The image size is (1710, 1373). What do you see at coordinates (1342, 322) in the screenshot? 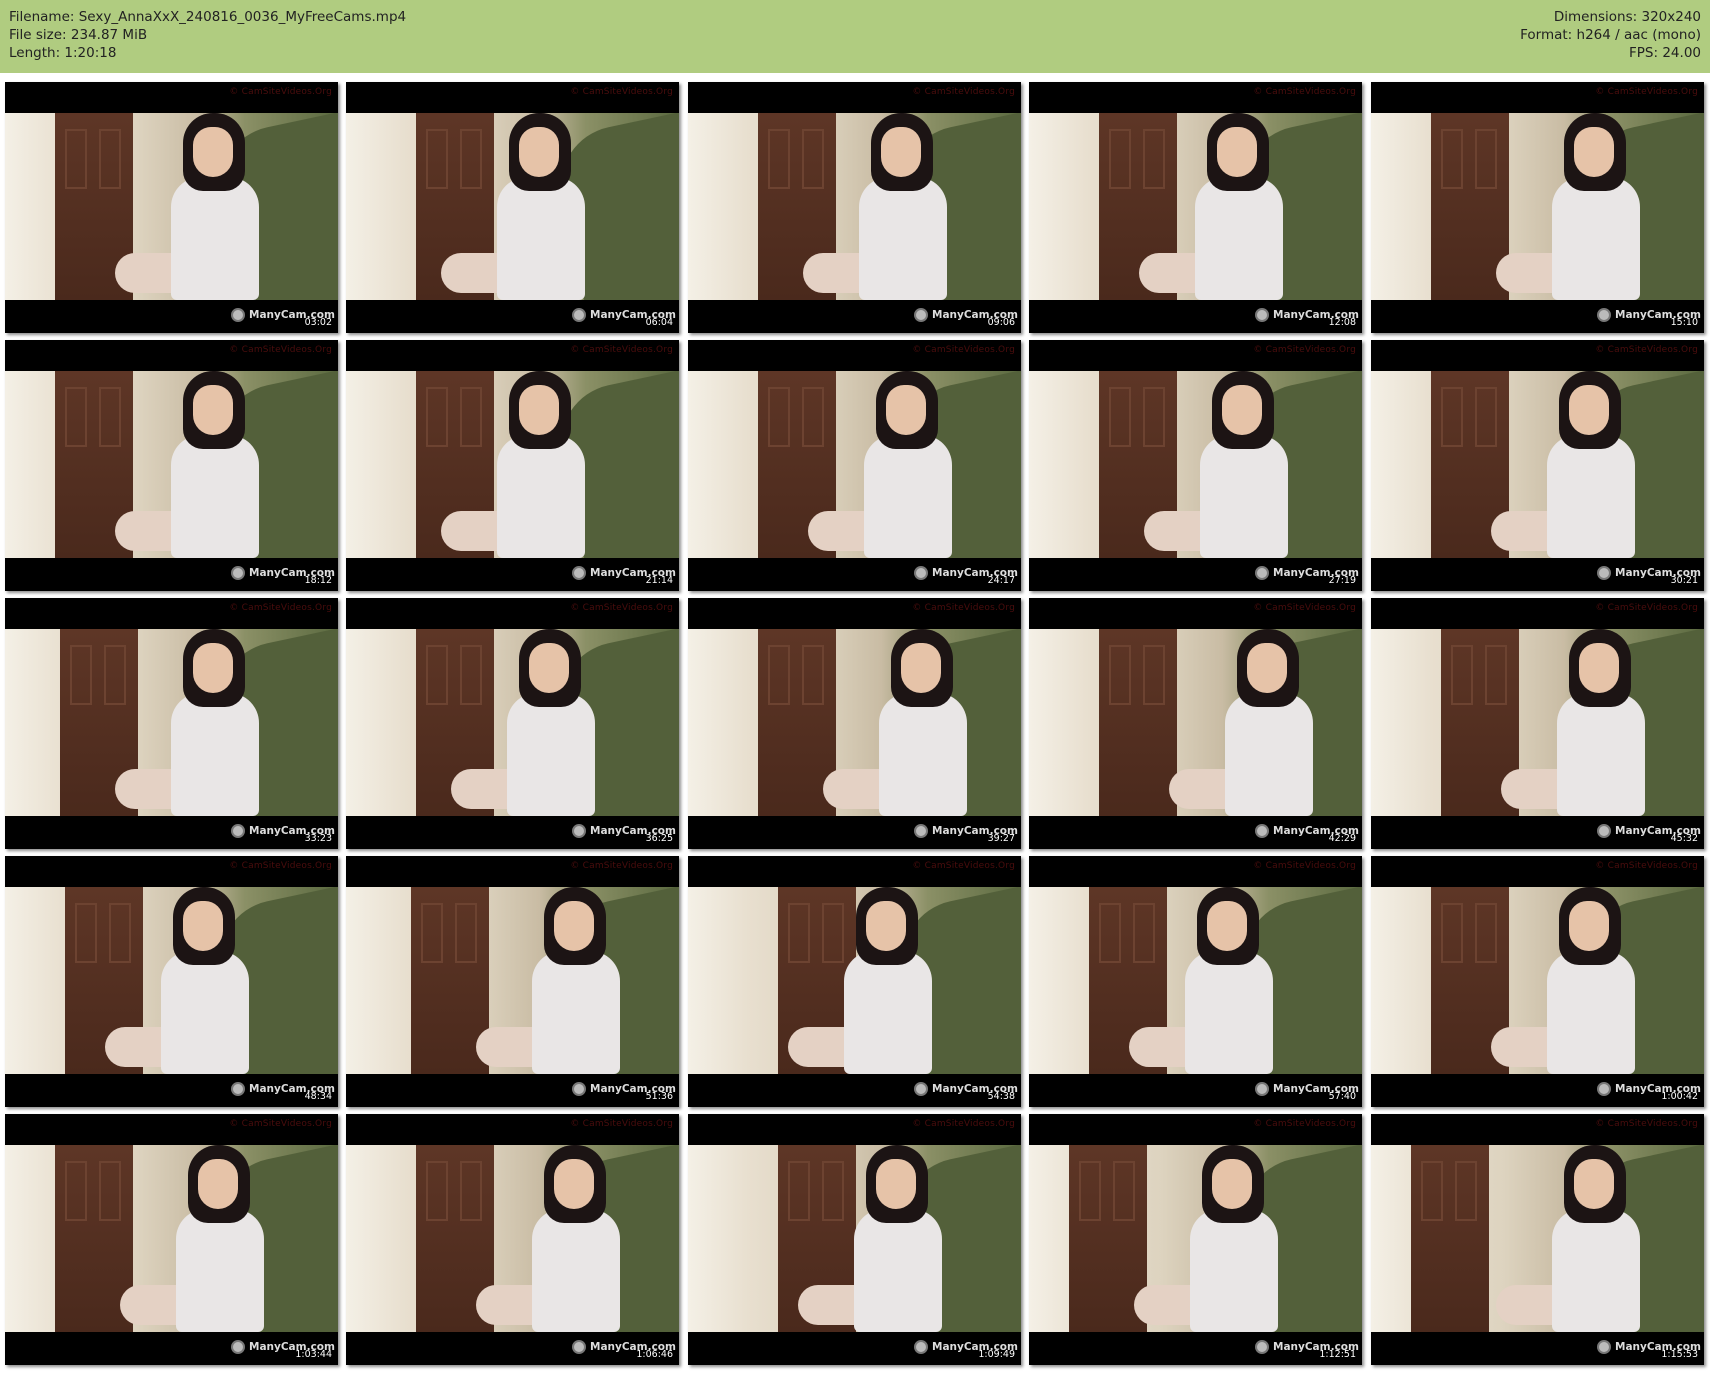
I see `timestamp-label: 12:08` at bounding box center [1342, 322].